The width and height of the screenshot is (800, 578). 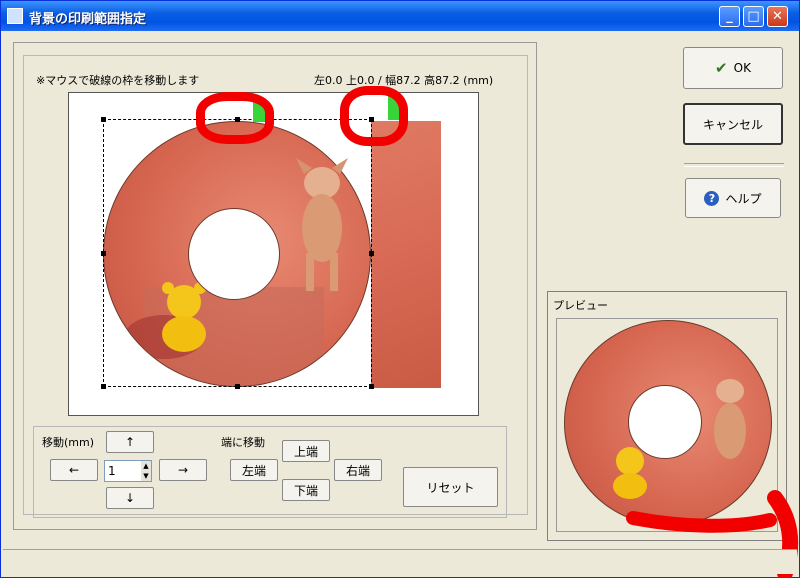 What do you see at coordinates (404, 80) in the screenshot?
I see `coords-readout: 左0.0 上0.0 / 幅87.2 高87.2 (mm)` at bounding box center [404, 80].